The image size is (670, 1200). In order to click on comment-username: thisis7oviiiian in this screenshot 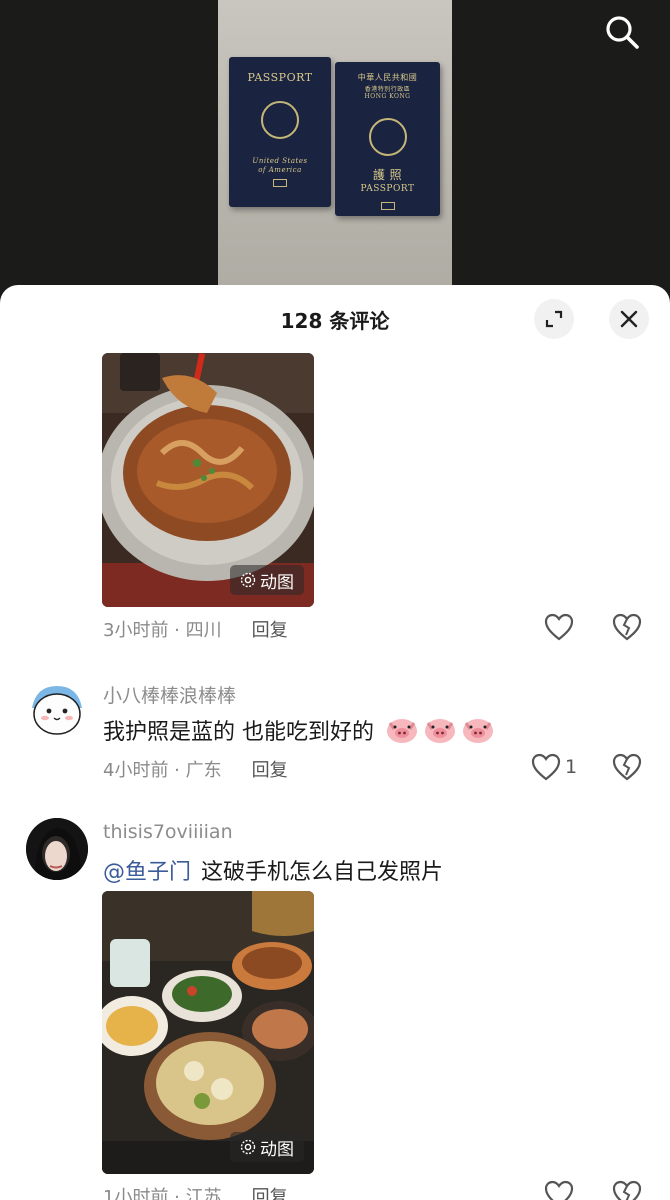, I will do `click(168, 832)`.